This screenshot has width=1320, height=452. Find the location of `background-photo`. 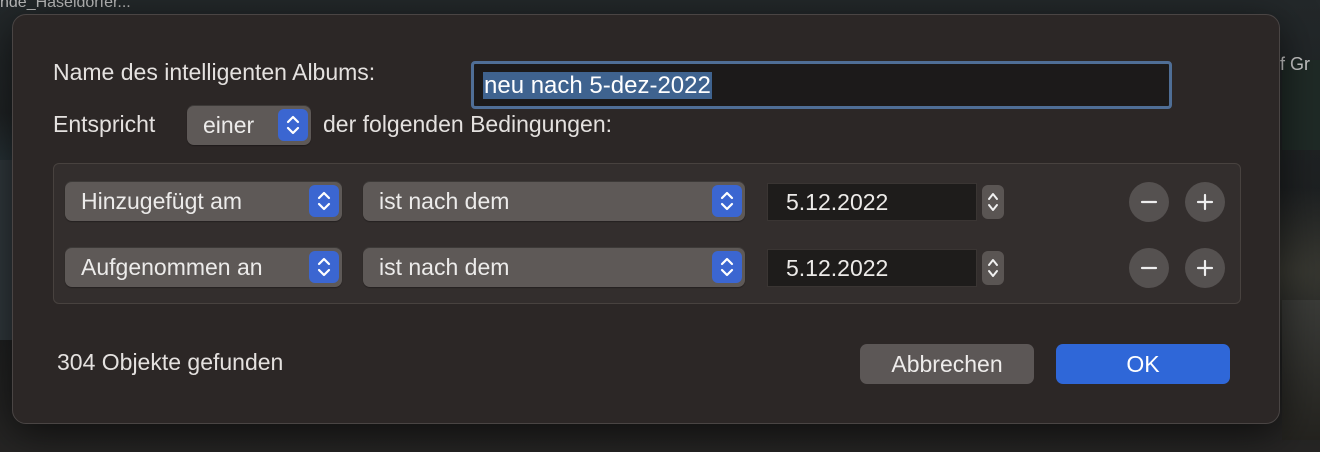

background-photo is located at coordinates (1301, 370).